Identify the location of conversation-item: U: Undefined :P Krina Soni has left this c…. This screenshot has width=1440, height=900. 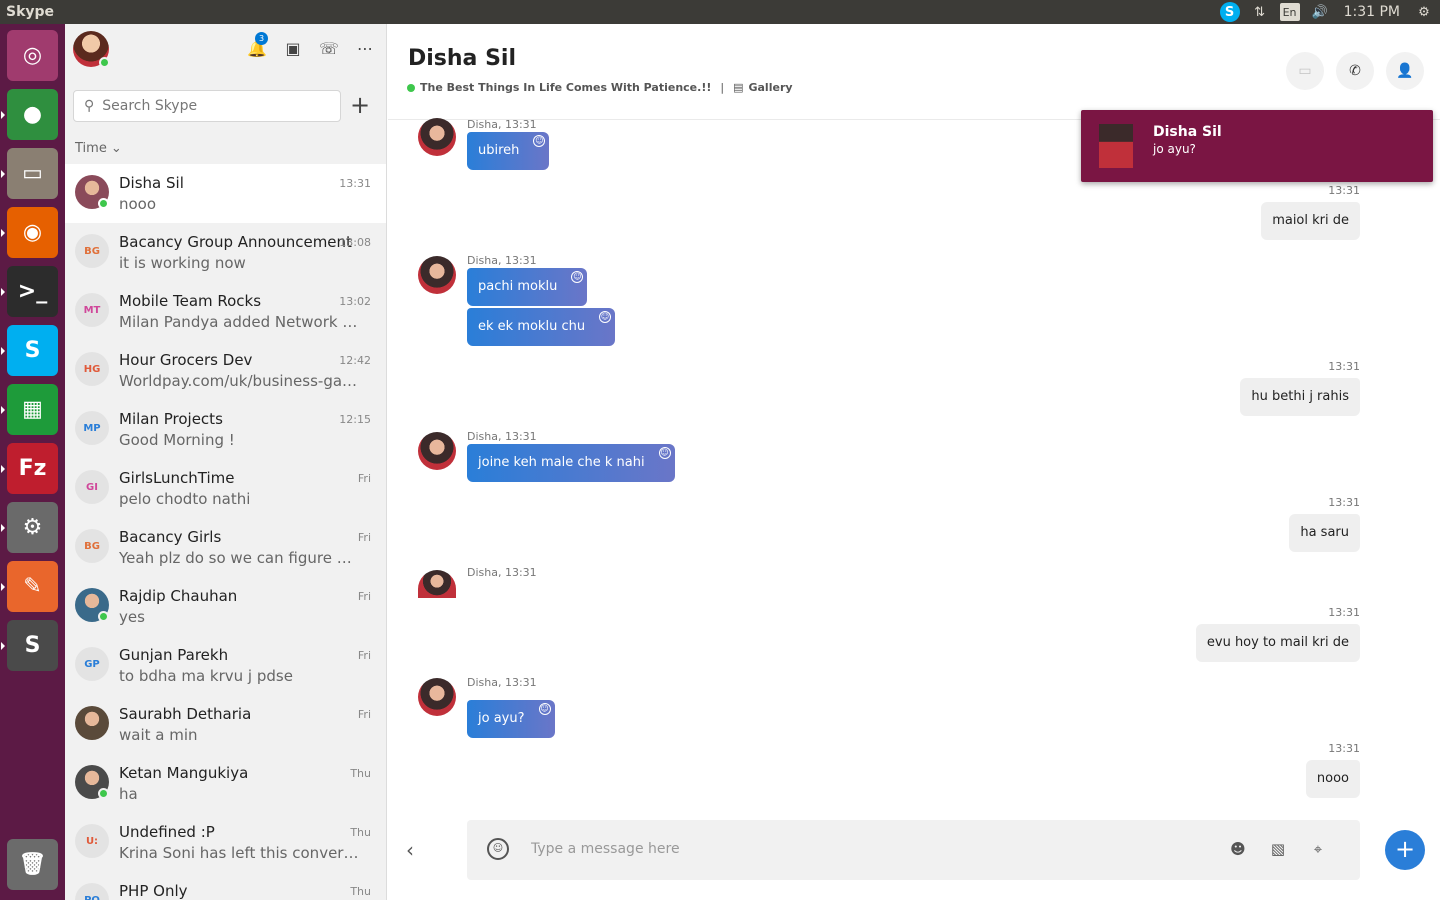
(225, 842).